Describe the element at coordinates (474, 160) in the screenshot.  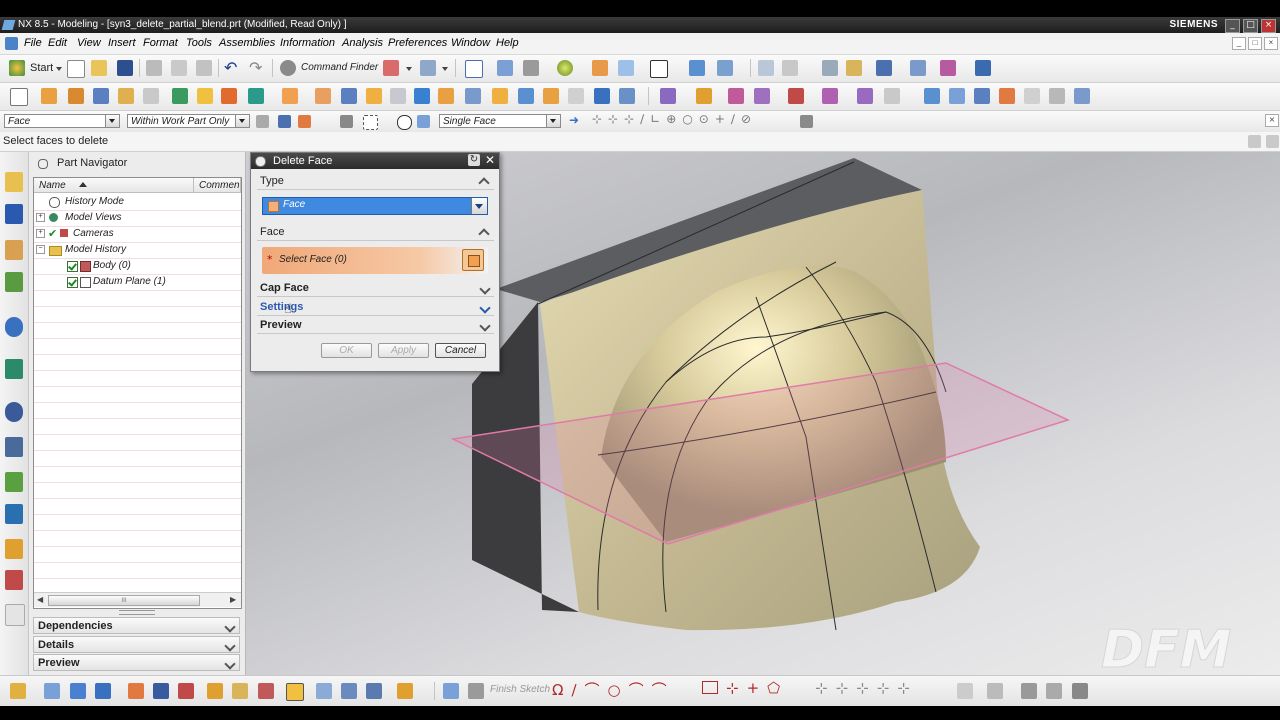
I see `reset-icon: ↻` at that location.